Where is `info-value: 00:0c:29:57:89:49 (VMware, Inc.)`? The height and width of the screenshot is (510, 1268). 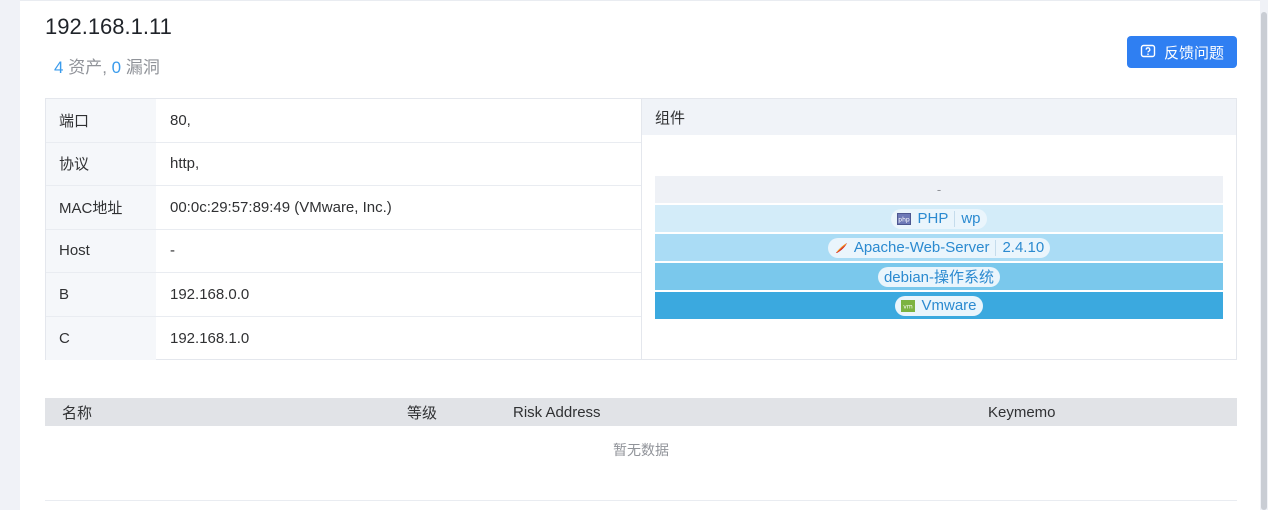 info-value: 00:0c:29:57:89:49 (VMware, Inc.) is located at coordinates (281, 207).